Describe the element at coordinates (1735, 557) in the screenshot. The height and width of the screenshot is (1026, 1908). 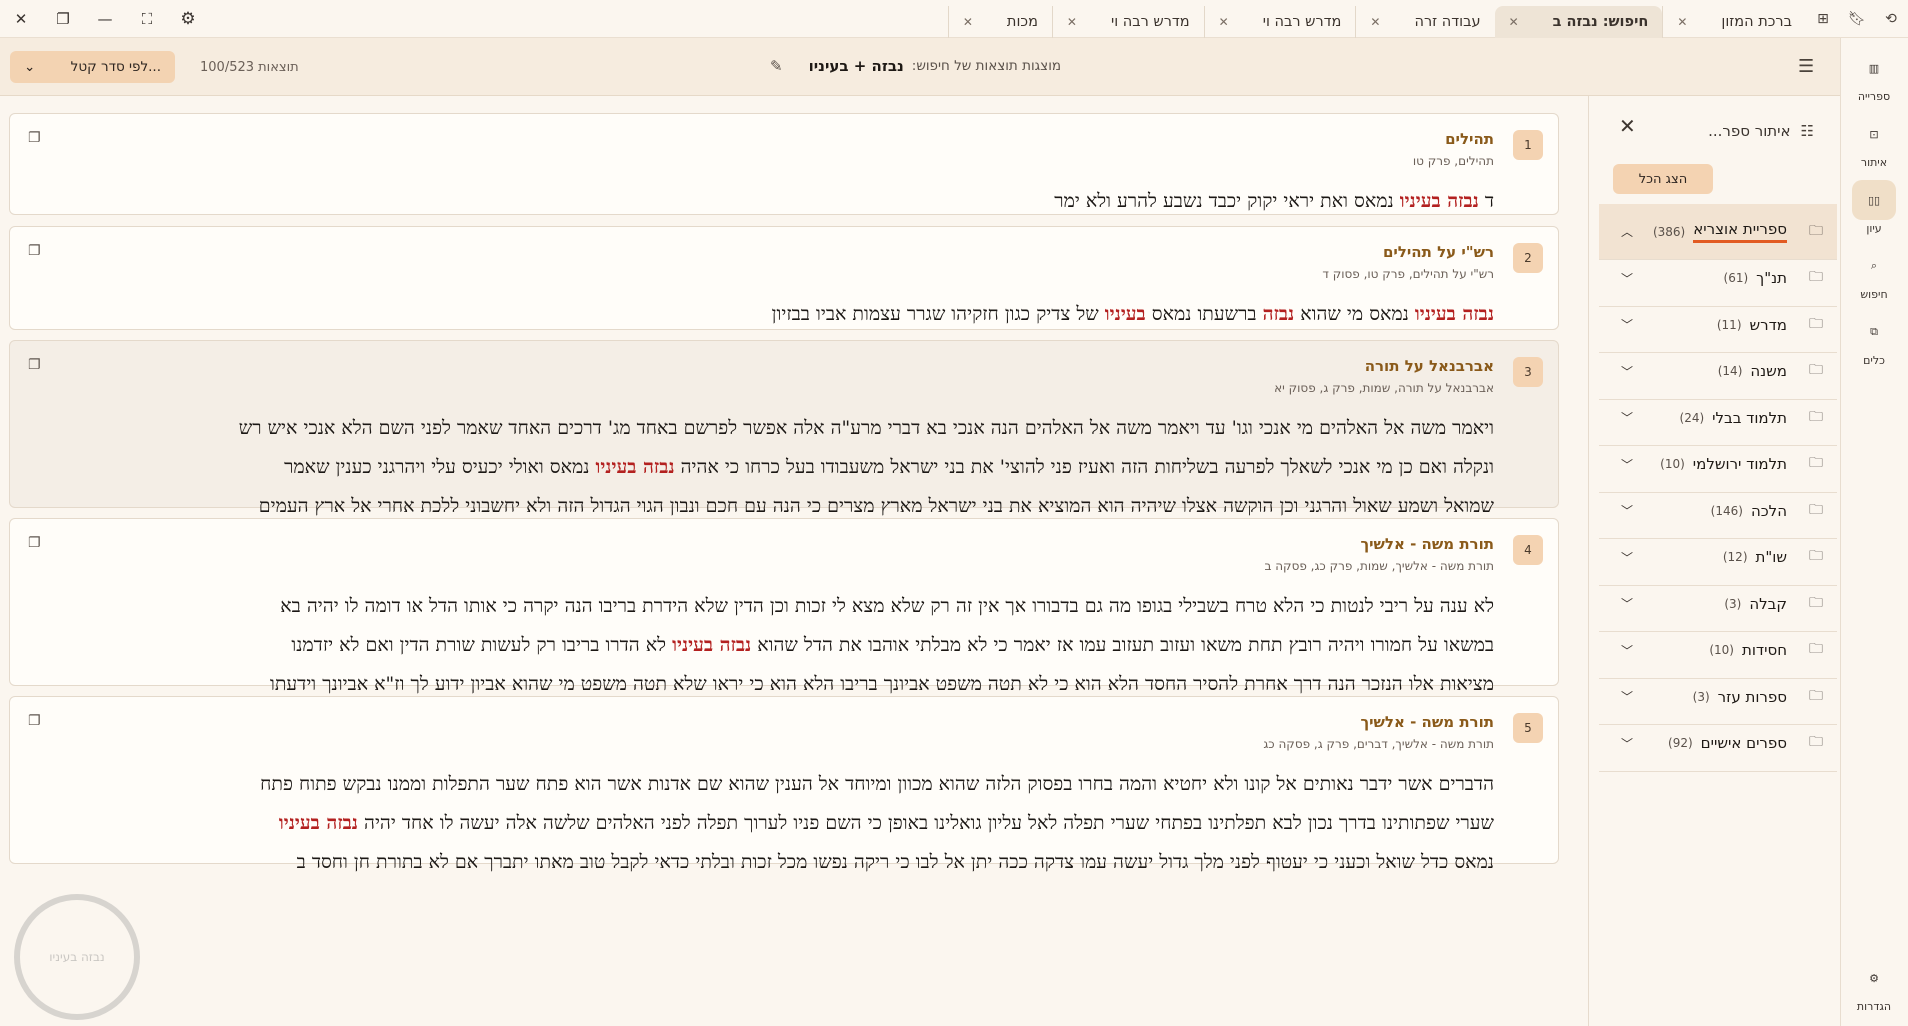
I see `category-count: (12)` at that location.